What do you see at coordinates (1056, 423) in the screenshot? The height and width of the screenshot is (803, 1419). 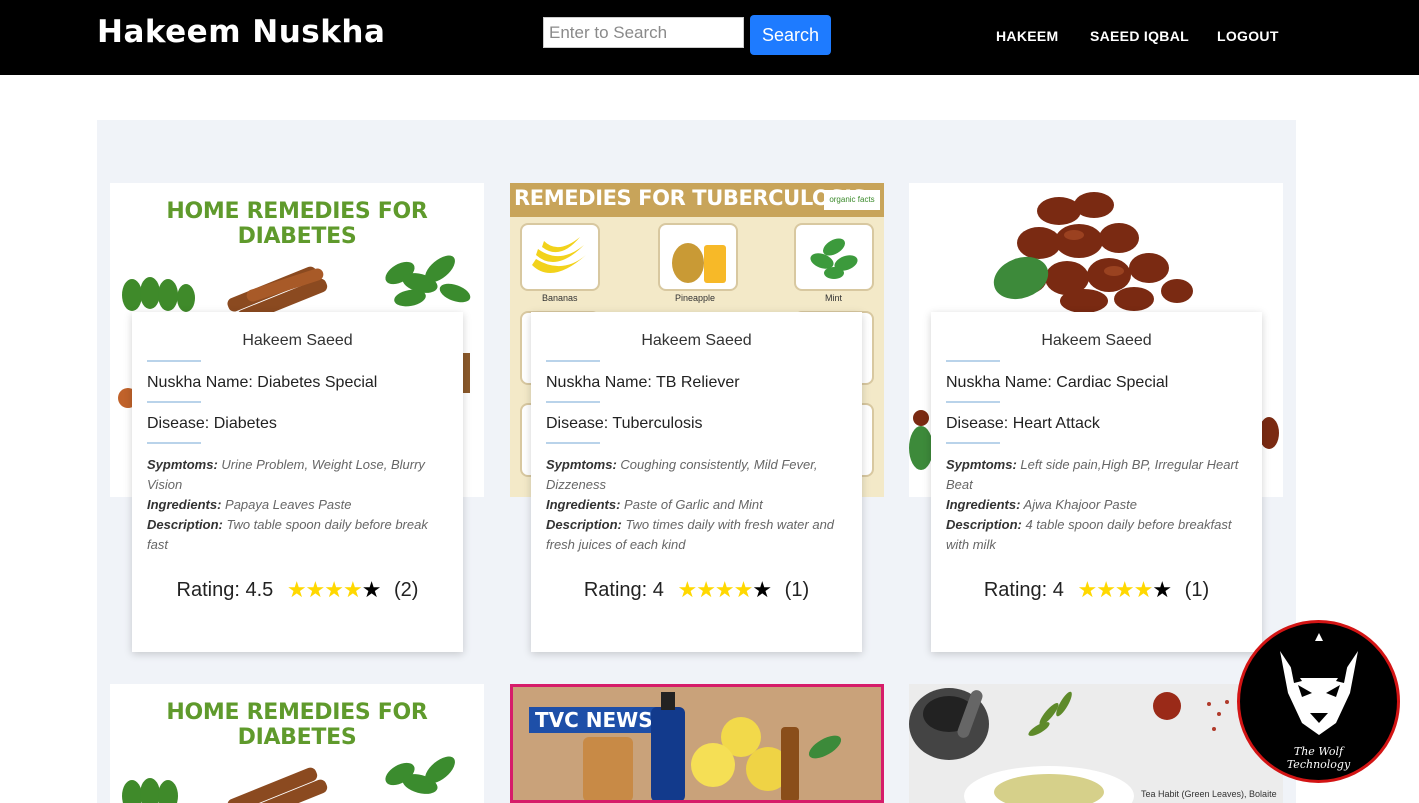 I see `disease-value: Heart Attack` at bounding box center [1056, 423].